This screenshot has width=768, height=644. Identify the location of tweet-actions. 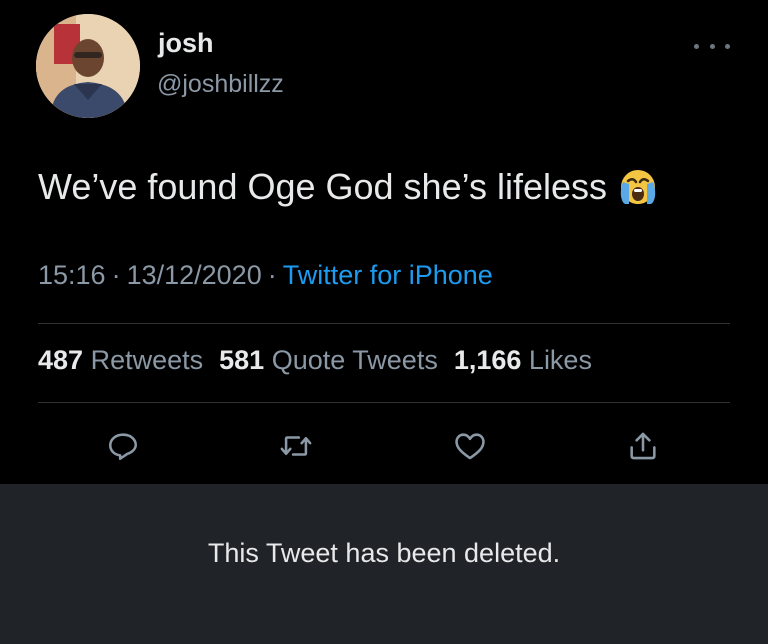
(384, 446).